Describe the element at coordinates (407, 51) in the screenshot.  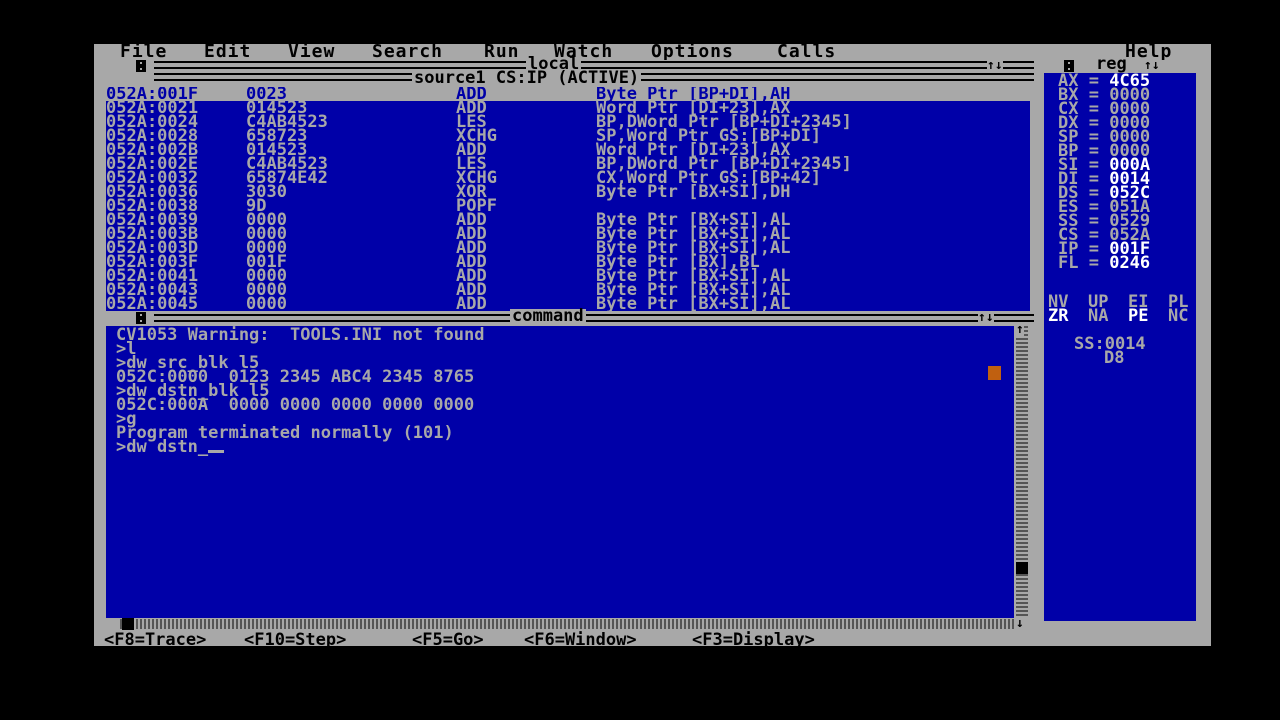
I see `menu-search: Search` at that location.